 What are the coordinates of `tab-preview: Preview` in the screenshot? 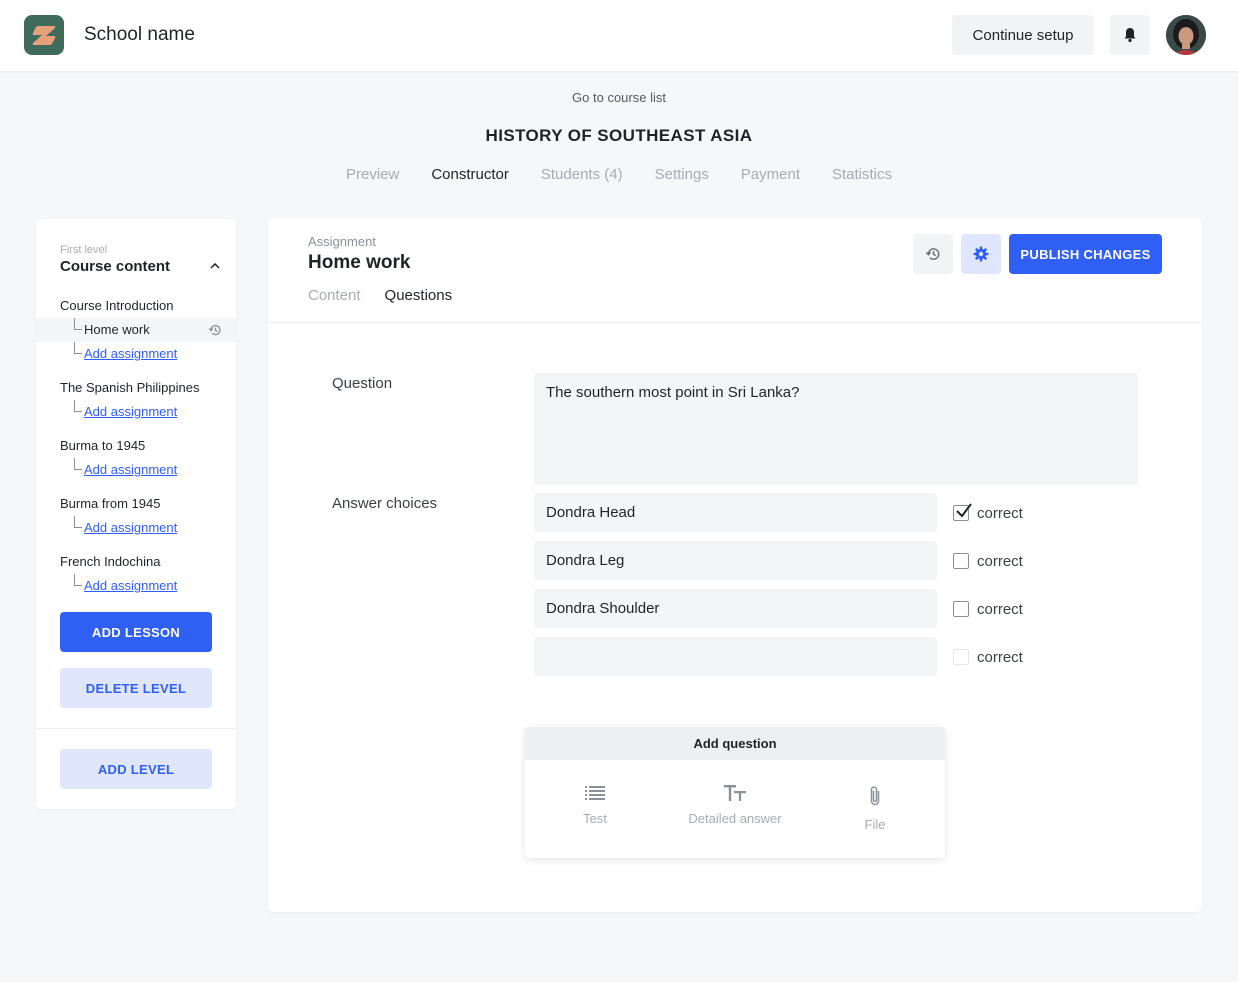 It's located at (372, 174).